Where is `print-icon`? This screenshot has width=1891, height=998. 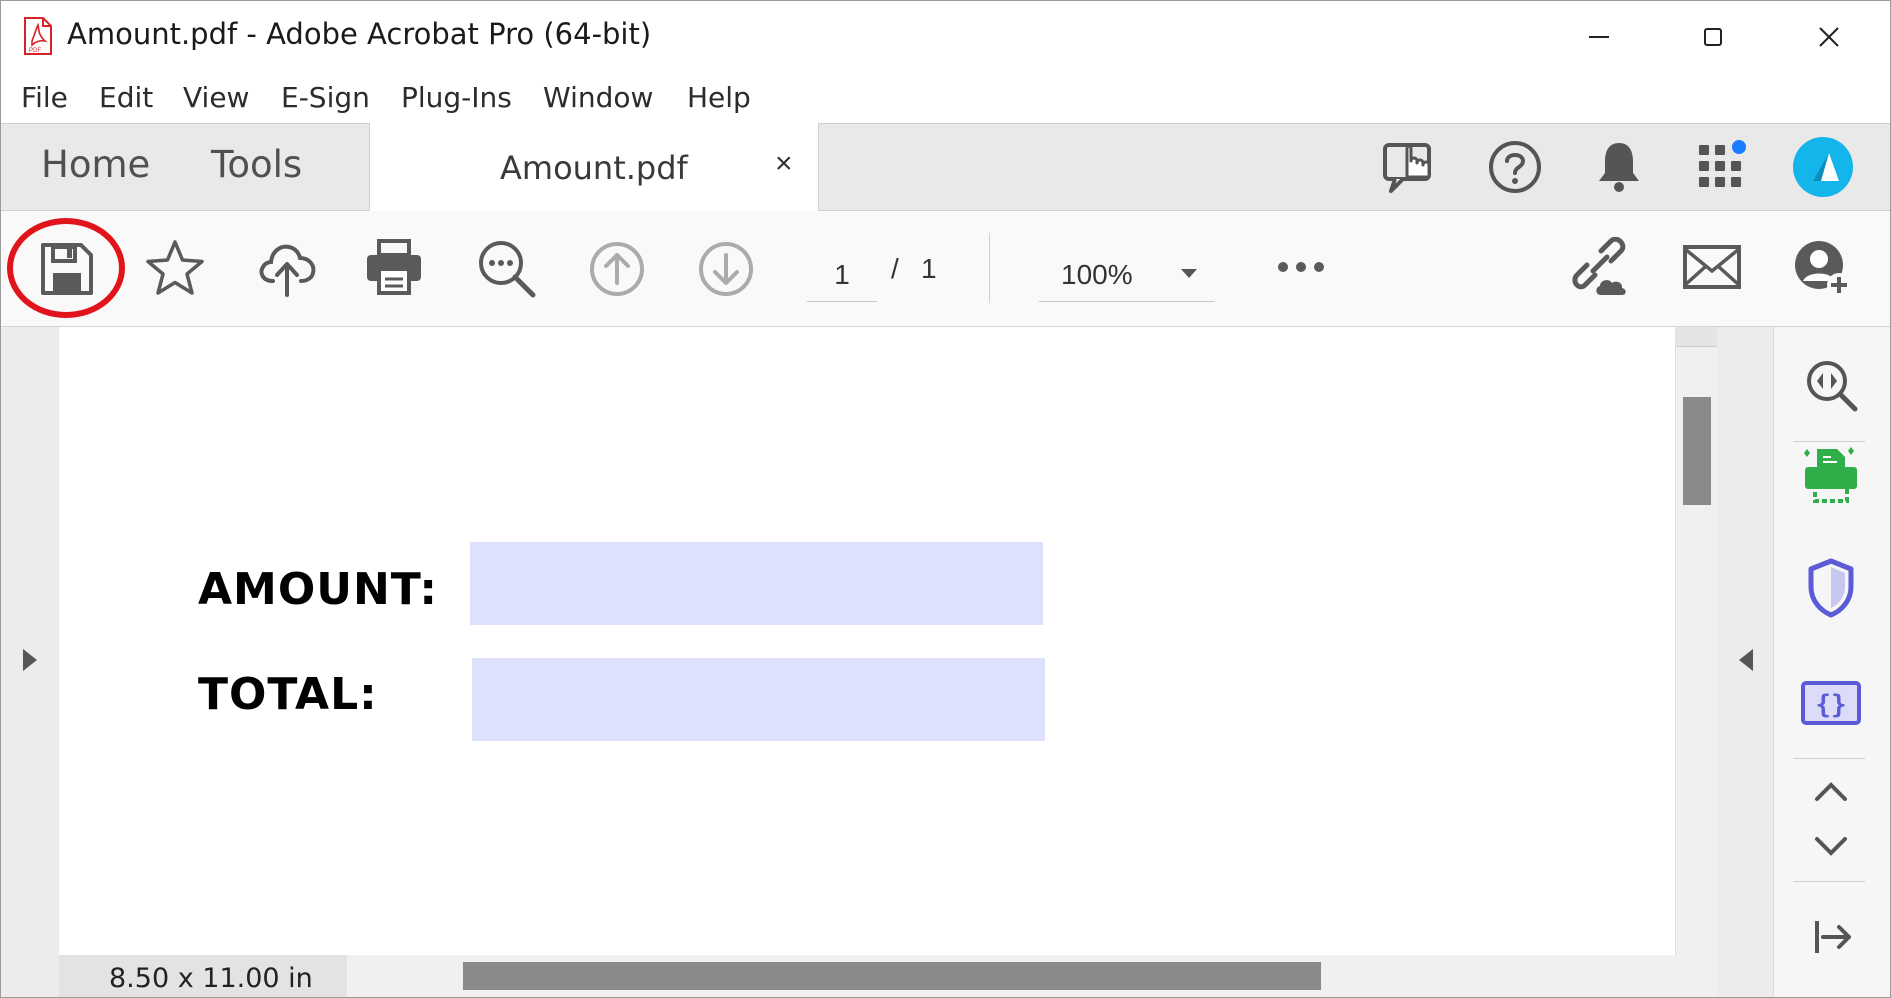 print-icon is located at coordinates (394, 268).